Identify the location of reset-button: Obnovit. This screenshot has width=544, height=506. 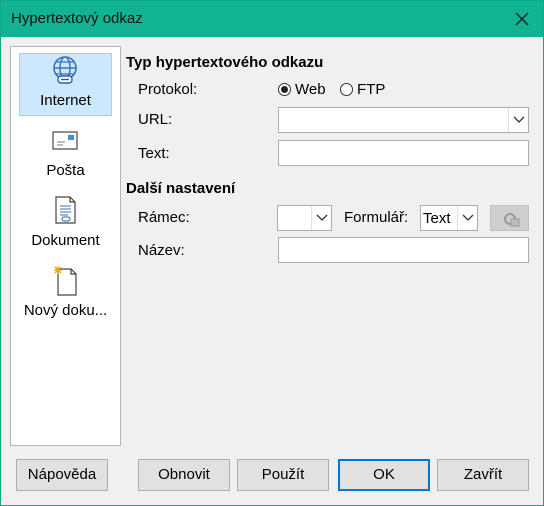
(184, 475).